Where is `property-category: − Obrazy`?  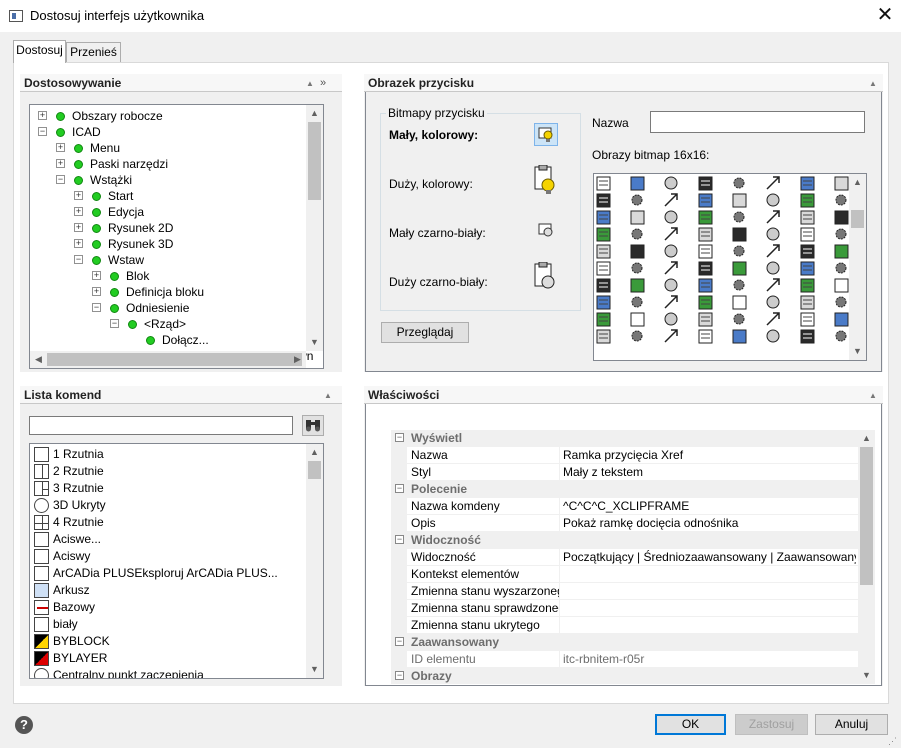 property-category: − Obrazy is located at coordinates (624, 676).